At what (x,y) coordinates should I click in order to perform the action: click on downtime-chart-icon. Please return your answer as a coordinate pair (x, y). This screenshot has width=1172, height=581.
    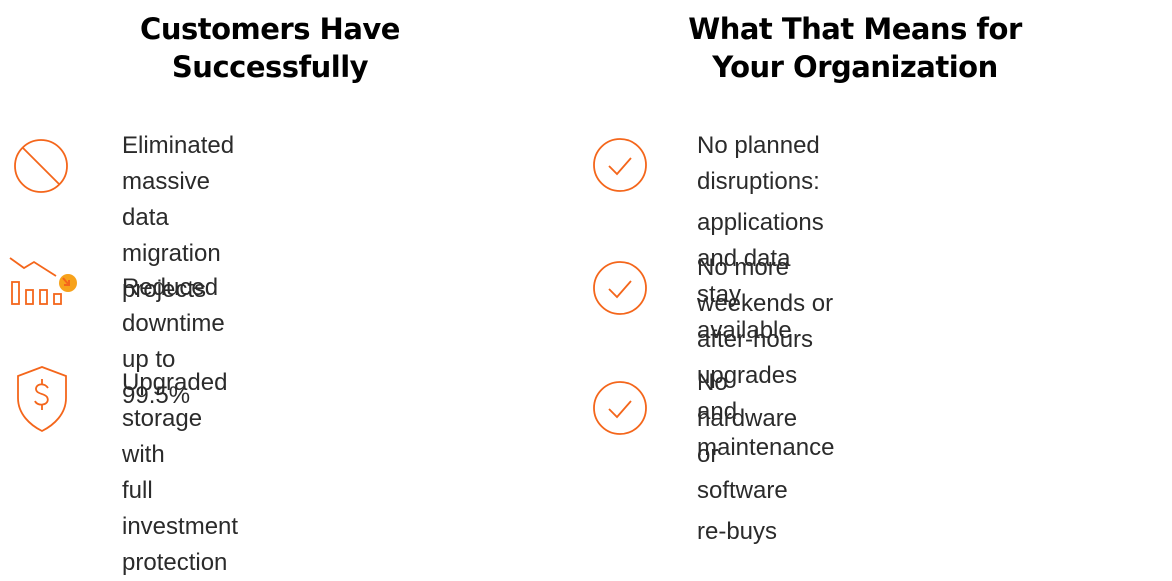
    Looking at the image, I should click on (43, 282).